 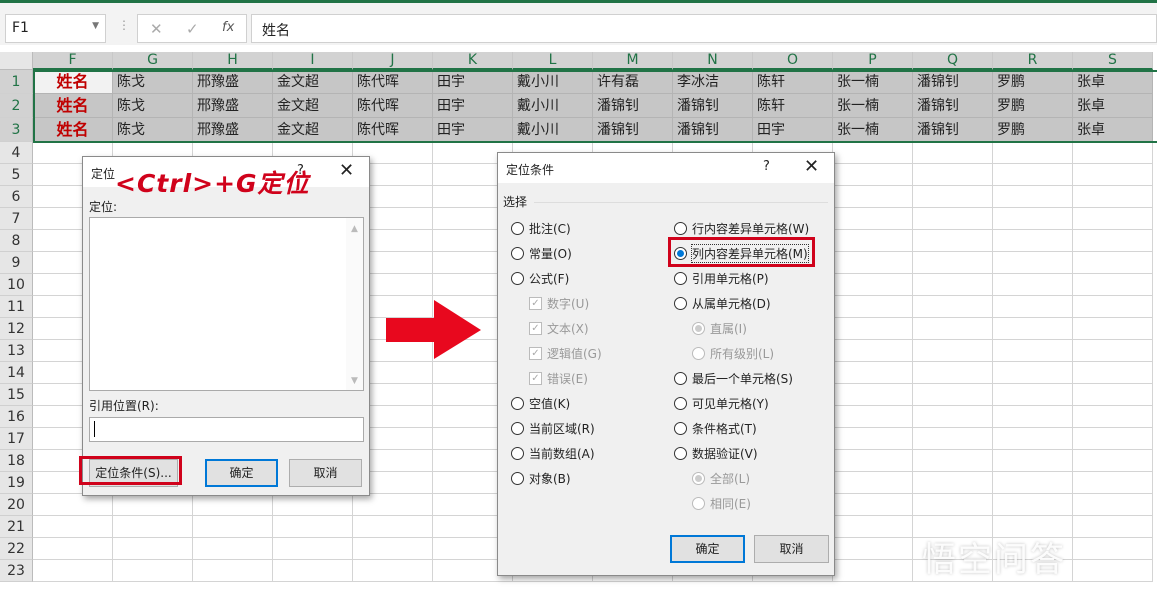 I want to click on cell-P21, so click(x=873, y=527).